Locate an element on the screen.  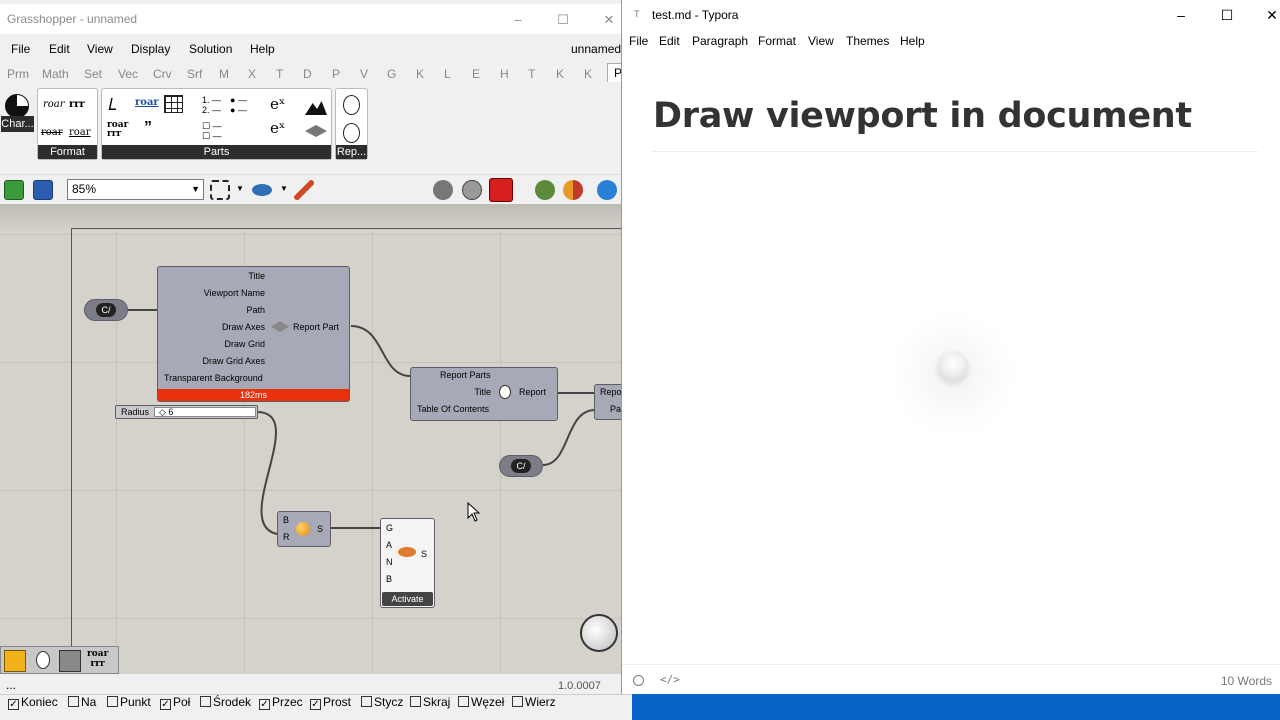
osnap-wezel: Węzeł is located at coordinates (481, 702).